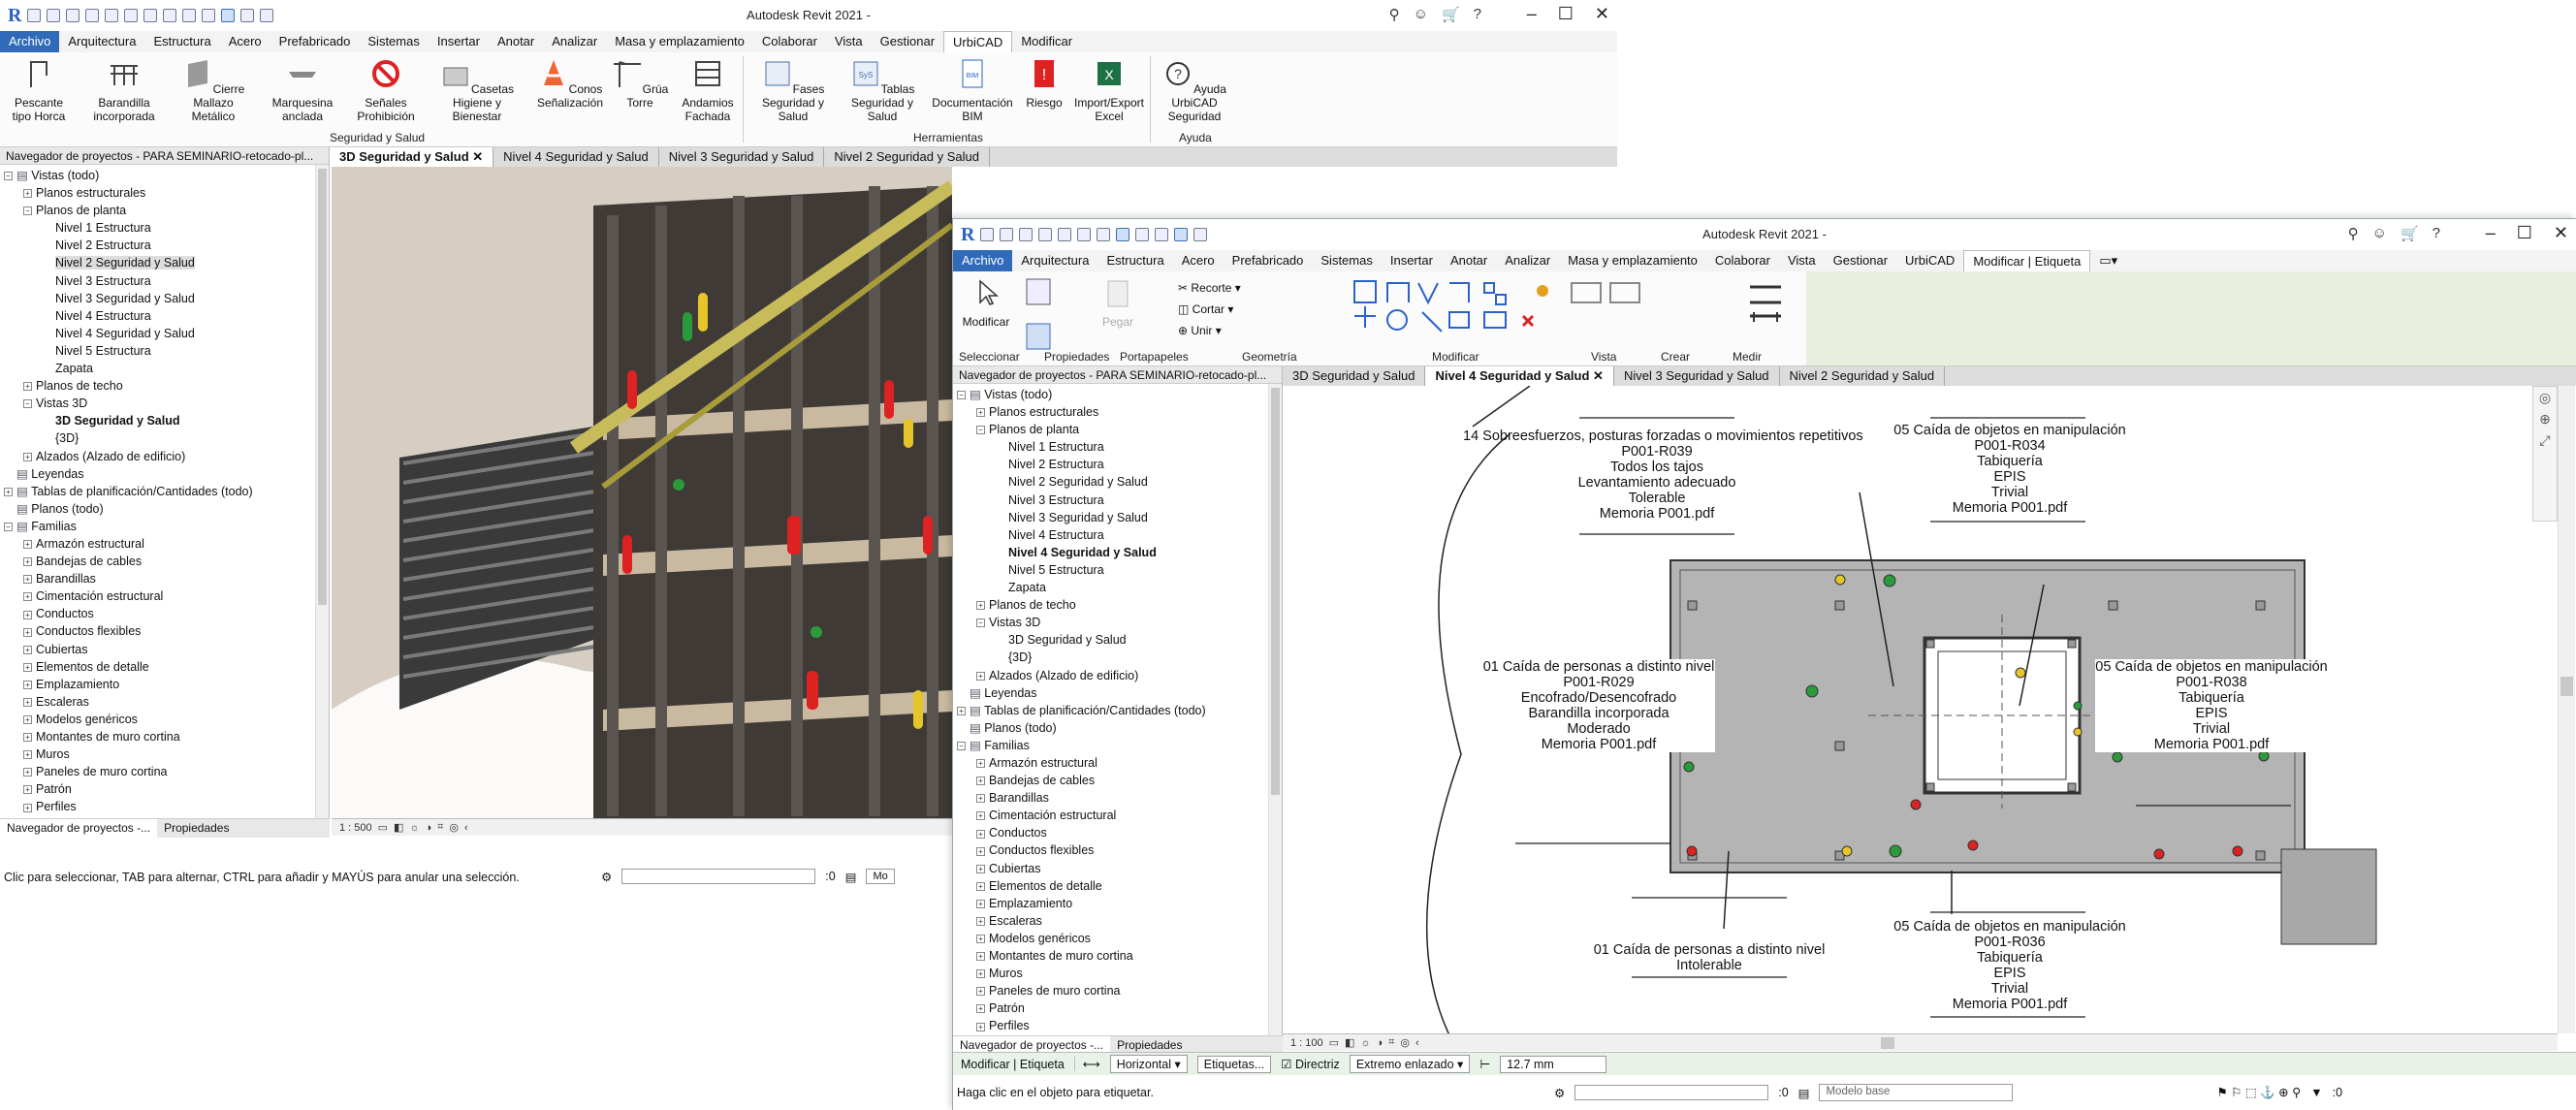 This screenshot has width=2576, height=1110. Describe the element at coordinates (2316, 1092) in the screenshot. I see `selection-filter-icon: ▼` at that location.